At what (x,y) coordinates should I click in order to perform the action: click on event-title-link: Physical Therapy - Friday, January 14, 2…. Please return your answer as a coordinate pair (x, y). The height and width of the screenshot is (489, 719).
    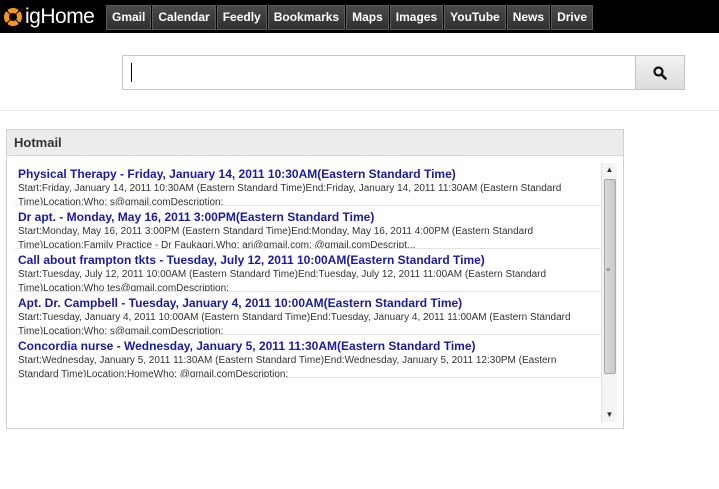
    Looking at the image, I should click on (308, 174).